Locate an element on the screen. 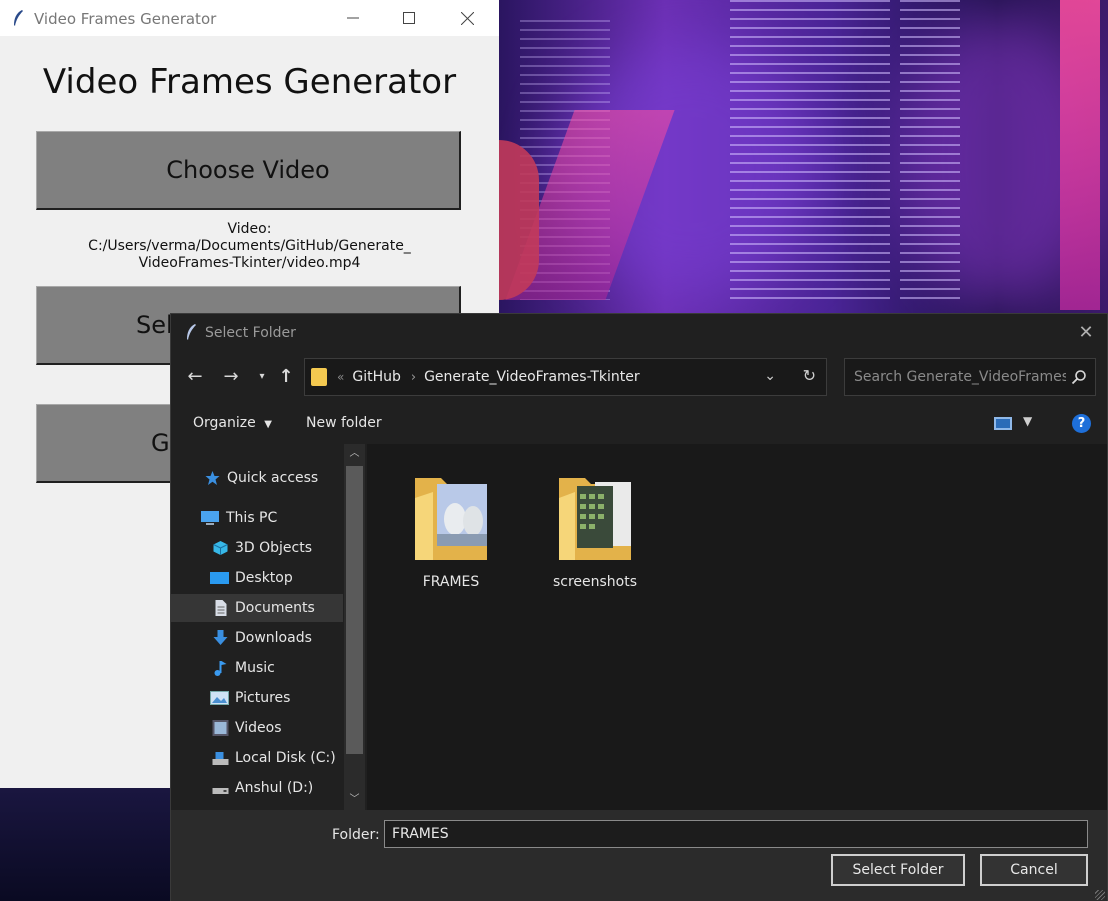 This screenshot has width=1108, height=901. nav-item-label: Quick access is located at coordinates (273, 478).